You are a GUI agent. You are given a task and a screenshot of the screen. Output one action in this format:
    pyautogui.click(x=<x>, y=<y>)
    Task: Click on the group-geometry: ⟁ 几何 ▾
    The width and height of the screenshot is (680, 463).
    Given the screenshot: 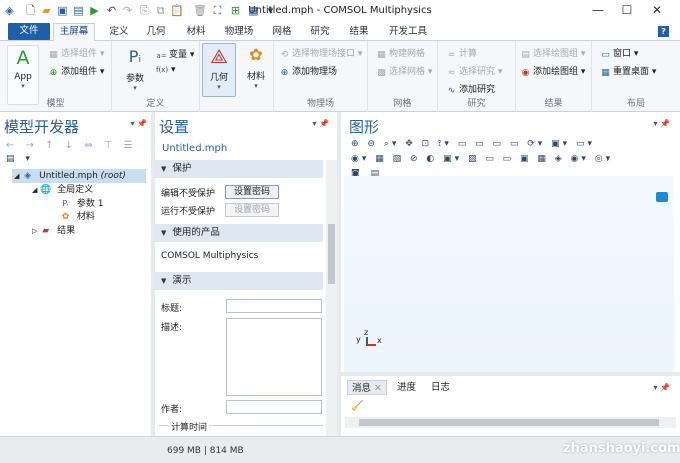 What is the action you would take?
    pyautogui.click(x=219, y=76)
    